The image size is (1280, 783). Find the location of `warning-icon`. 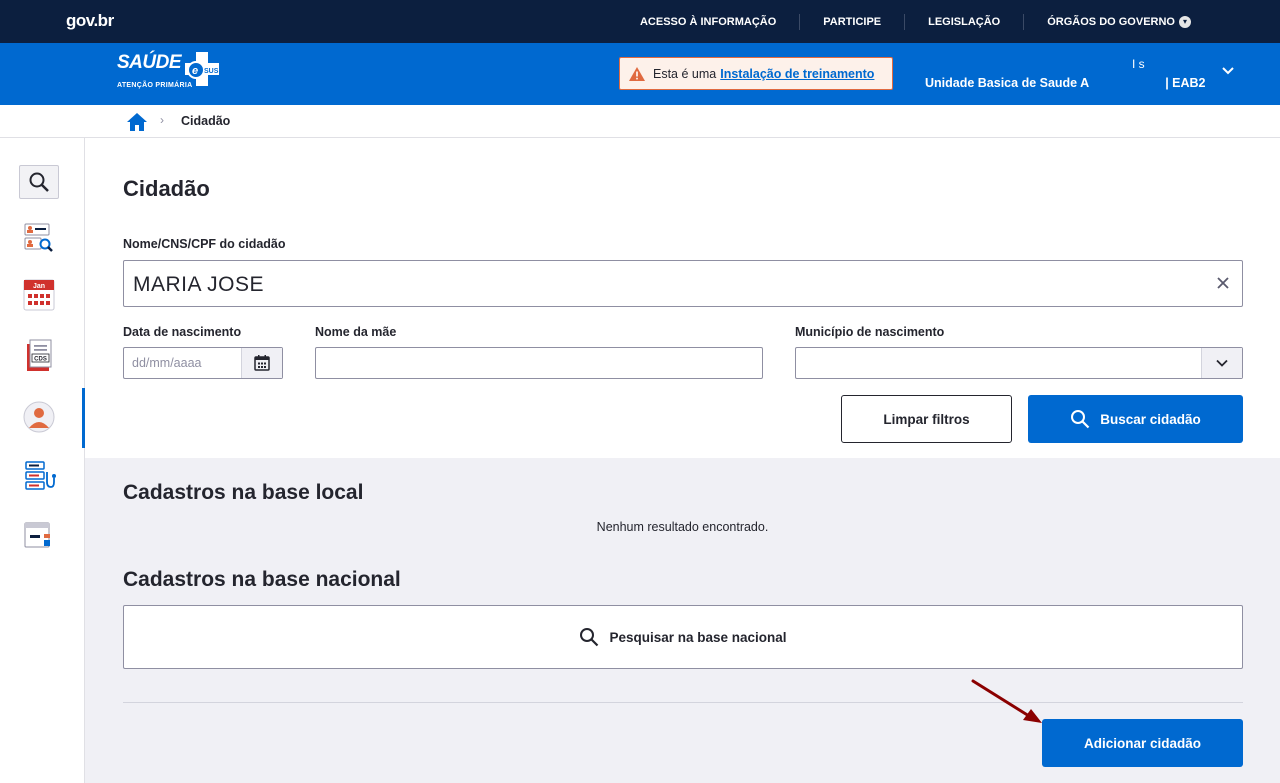

warning-icon is located at coordinates (637, 73).